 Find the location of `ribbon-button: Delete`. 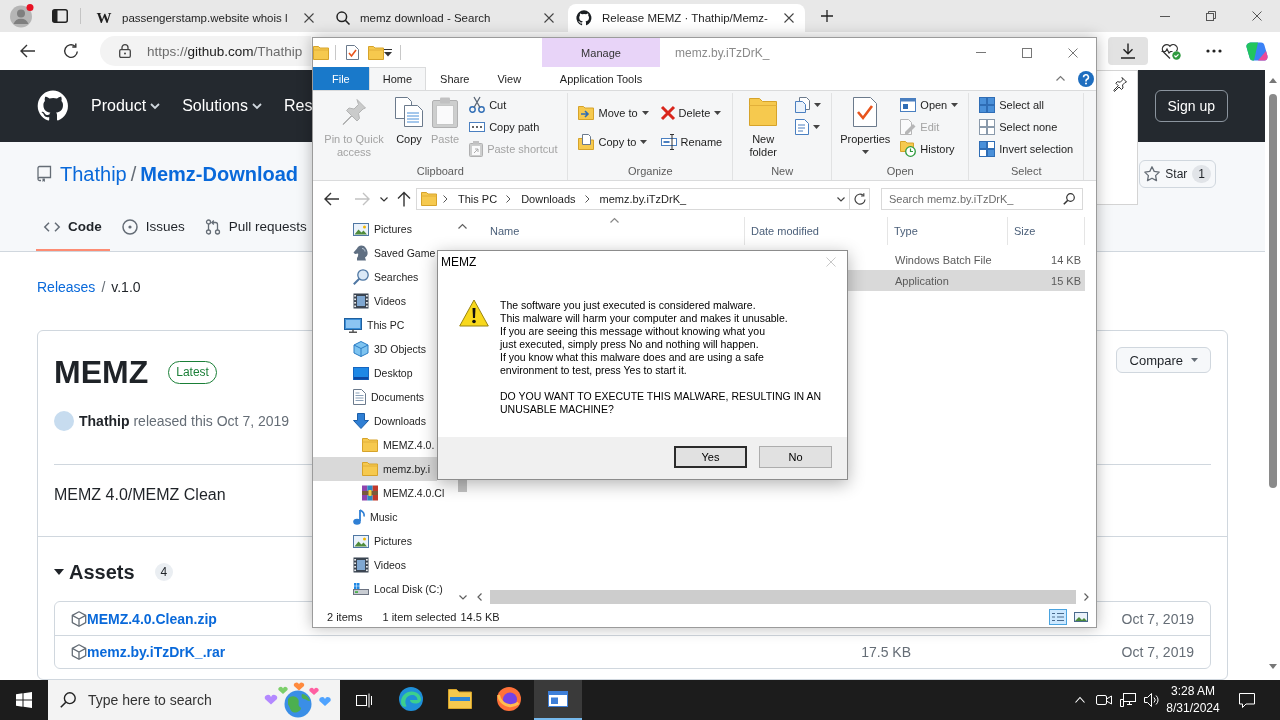

ribbon-button: Delete is located at coordinates (691, 113).